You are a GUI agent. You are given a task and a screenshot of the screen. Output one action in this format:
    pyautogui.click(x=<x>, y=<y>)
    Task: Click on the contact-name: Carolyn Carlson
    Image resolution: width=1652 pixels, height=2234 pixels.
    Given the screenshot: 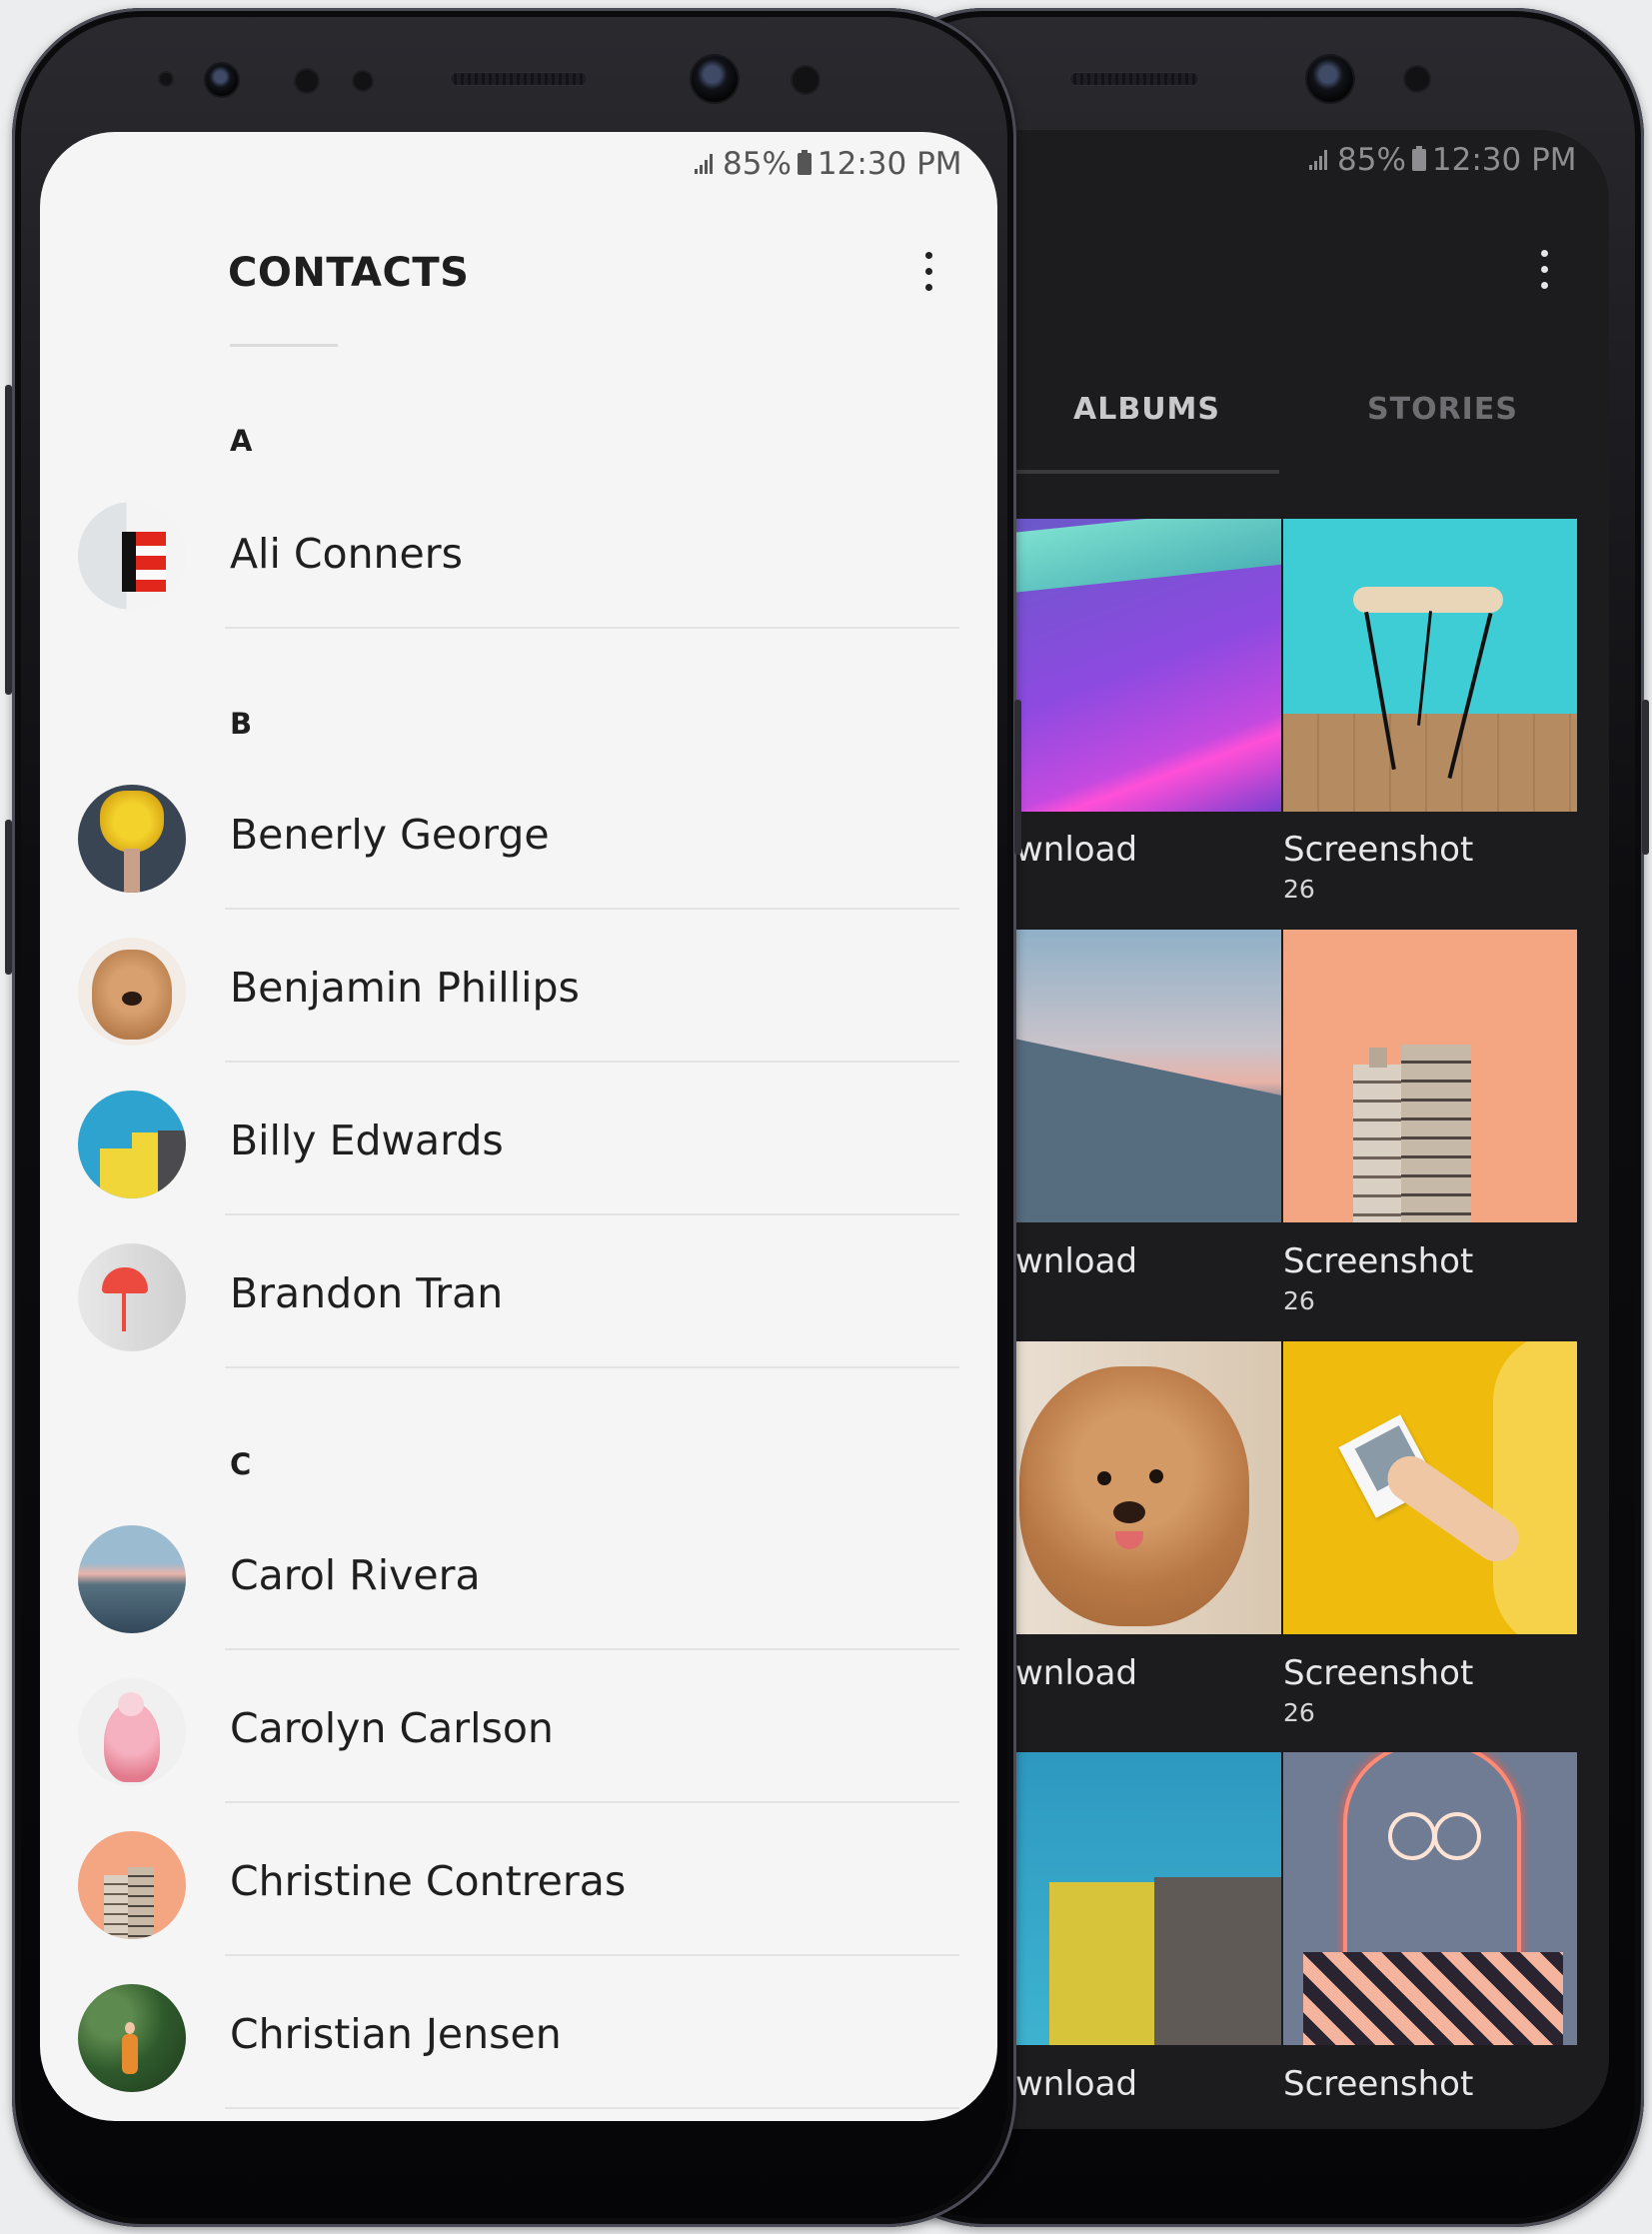 What is the action you would take?
    pyautogui.click(x=392, y=1728)
    